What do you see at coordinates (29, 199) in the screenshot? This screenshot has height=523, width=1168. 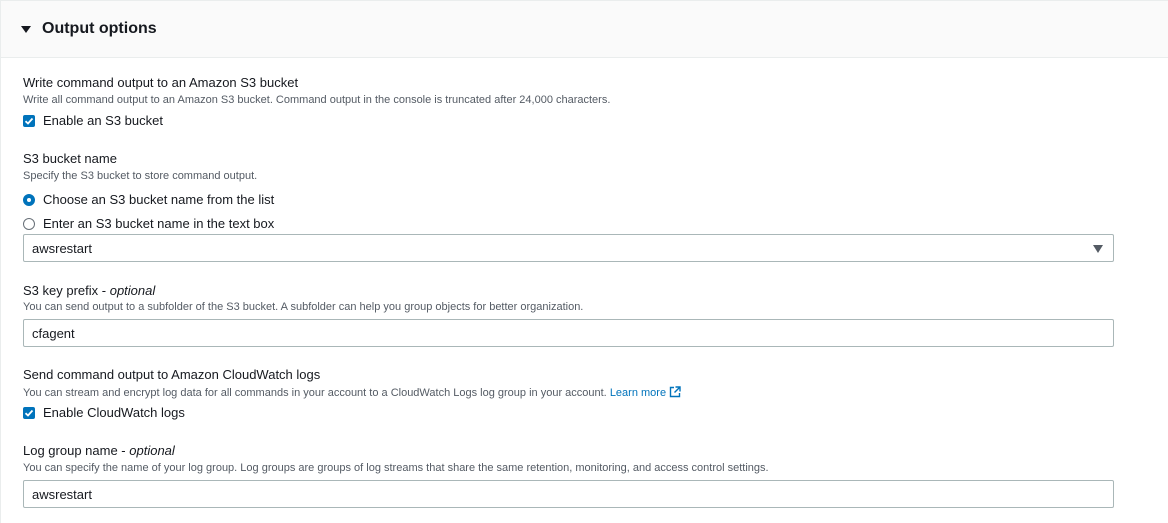 I see `radio-selected-icon` at bounding box center [29, 199].